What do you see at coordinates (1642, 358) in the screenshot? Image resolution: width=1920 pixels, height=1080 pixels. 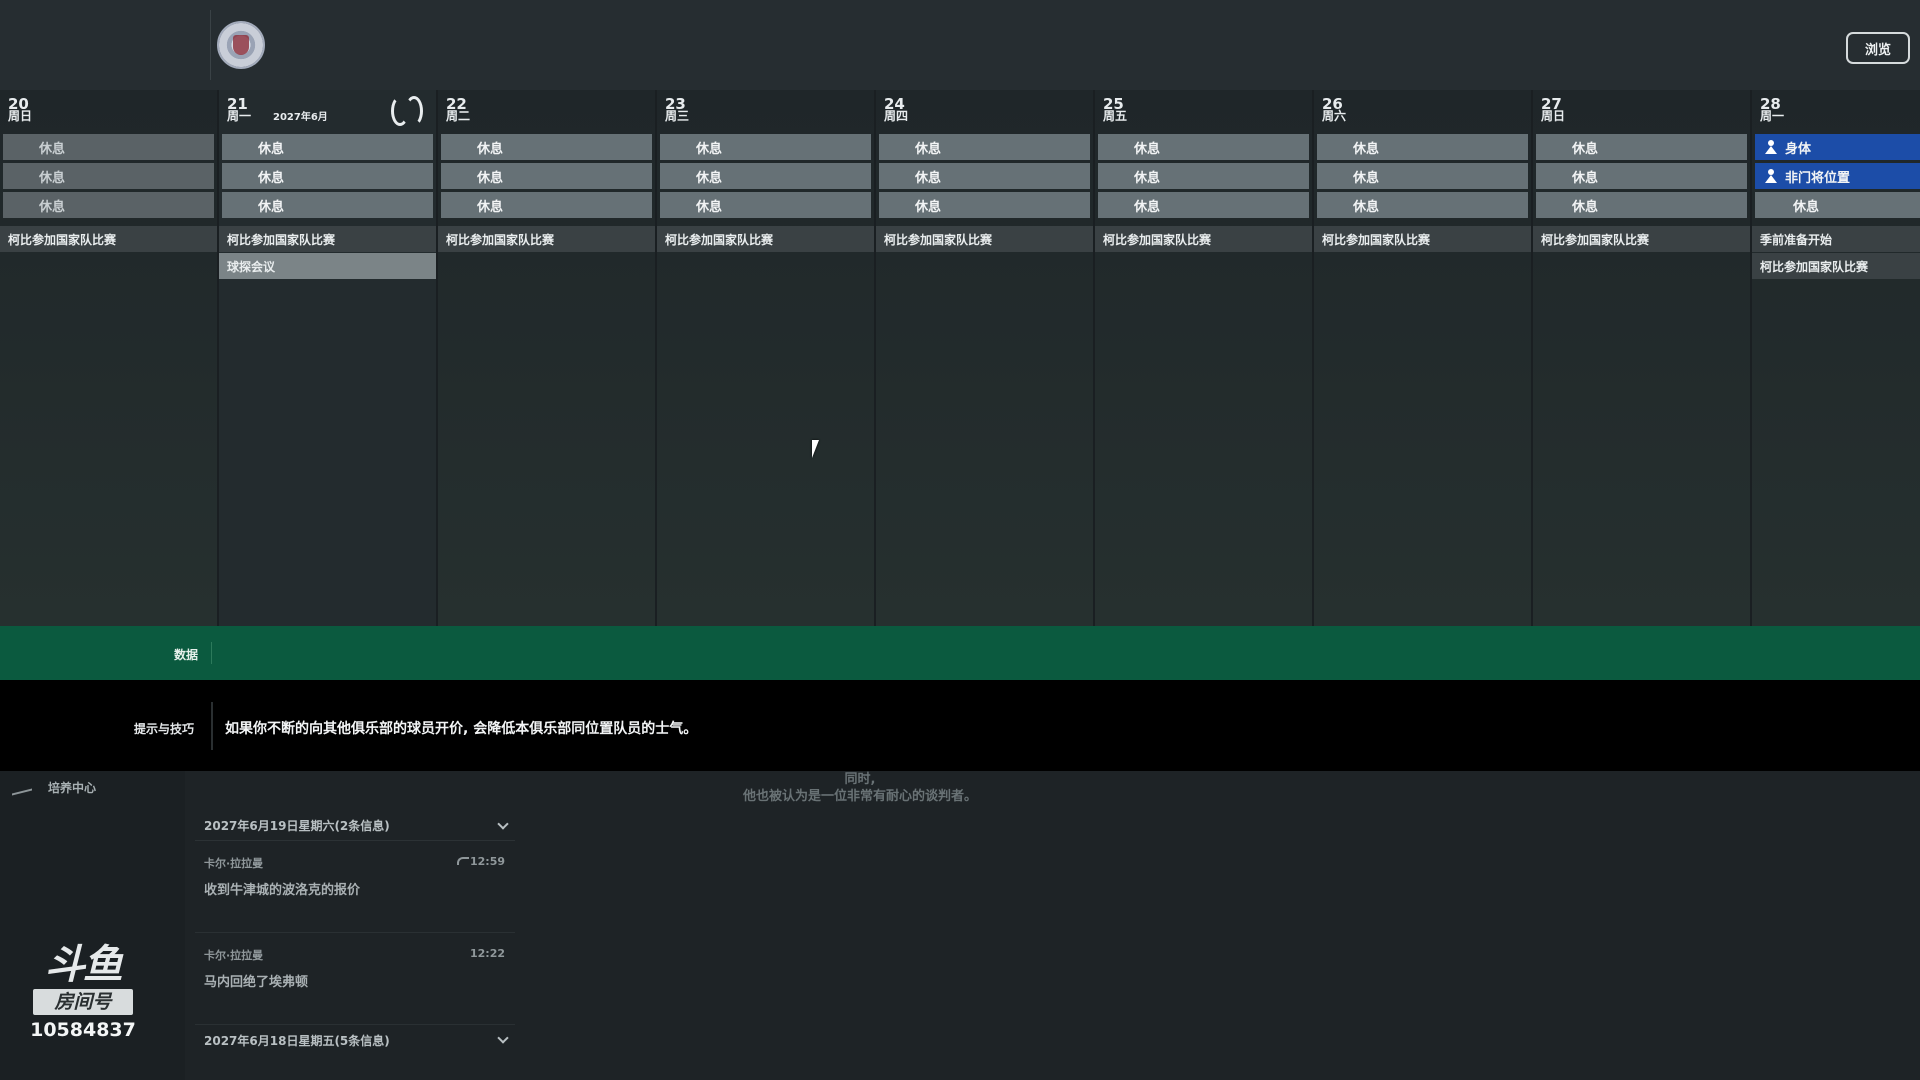 I see `day-column-27: 27 周日 休息 休息 休息 柯比参加国家队比赛` at bounding box center [1642, 358].